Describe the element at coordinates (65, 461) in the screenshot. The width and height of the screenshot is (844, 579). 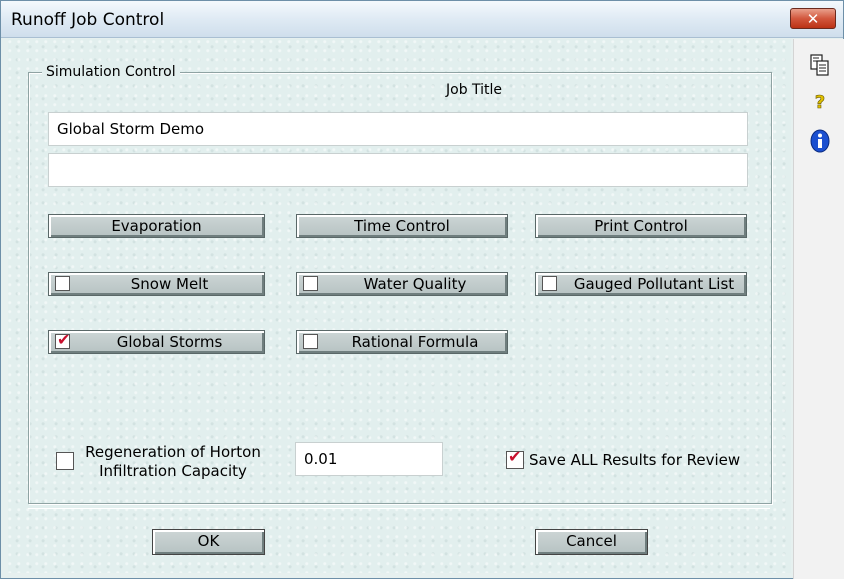
I see `horton-regeneration-checkbox` at that location.